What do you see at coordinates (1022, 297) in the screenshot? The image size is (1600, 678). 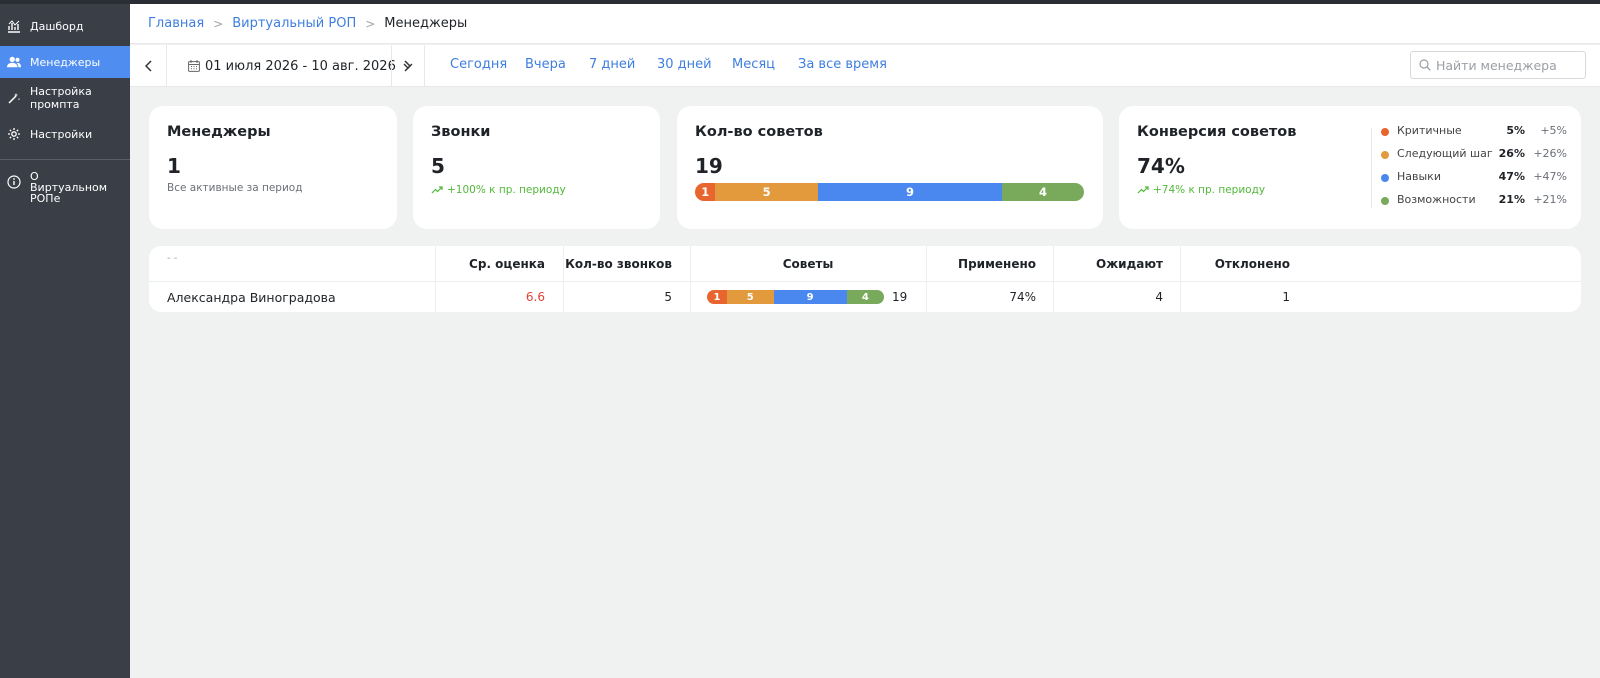 I see `cell-applied: 74%` at bounding box center [1022, 297].